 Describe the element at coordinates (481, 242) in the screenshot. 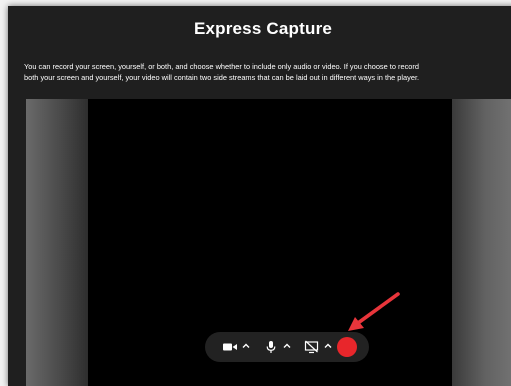

I see `preview-right-edge` at that location.